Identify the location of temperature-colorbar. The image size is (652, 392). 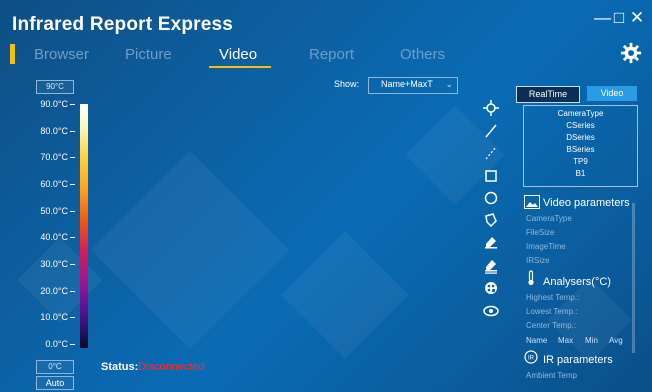
(84, 226).